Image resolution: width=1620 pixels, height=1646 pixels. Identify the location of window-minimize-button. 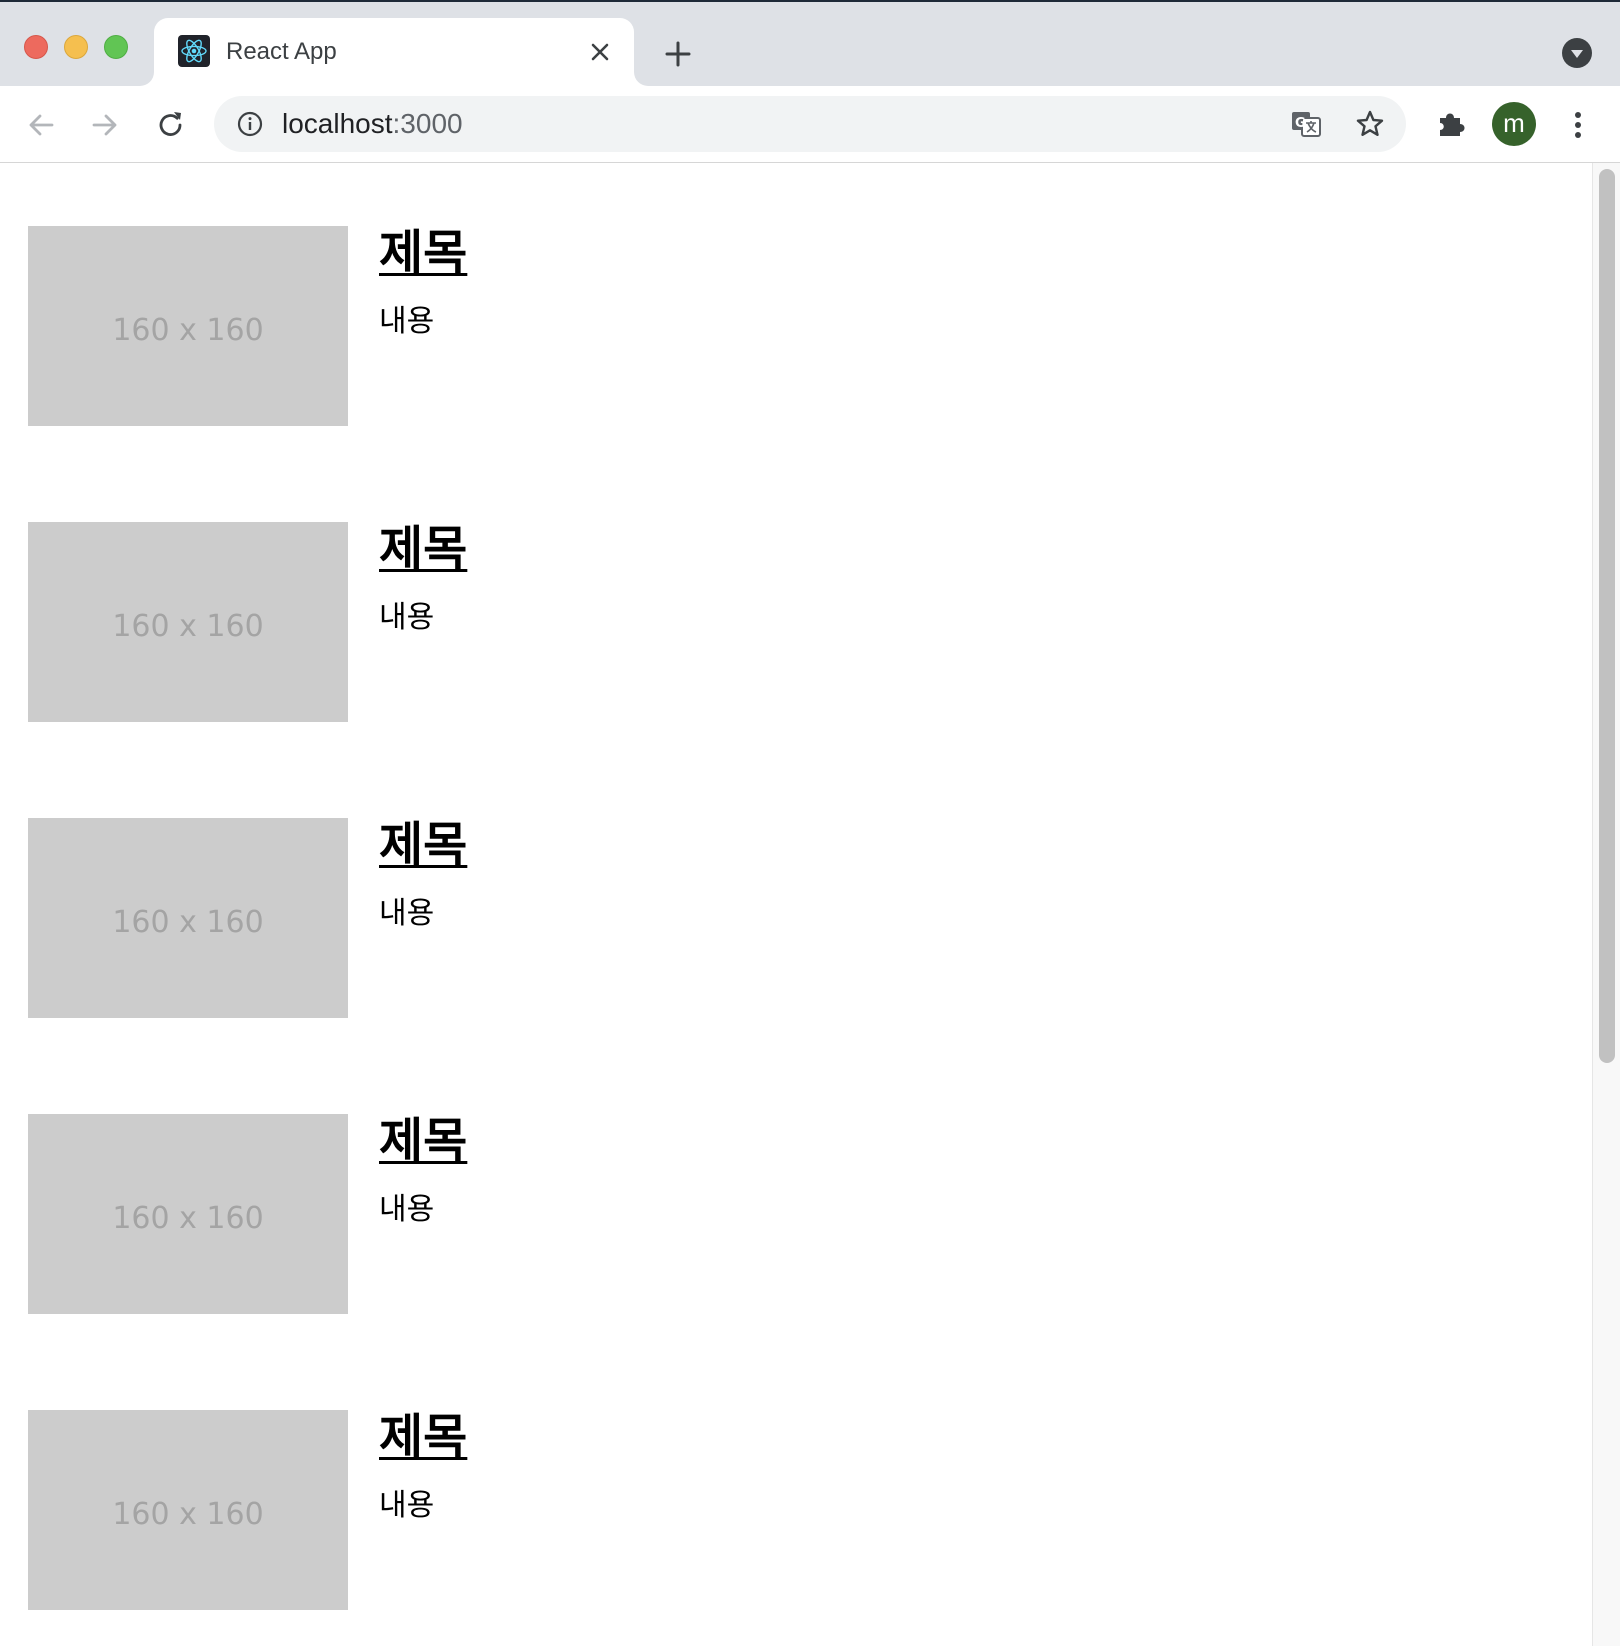
(76, 47).